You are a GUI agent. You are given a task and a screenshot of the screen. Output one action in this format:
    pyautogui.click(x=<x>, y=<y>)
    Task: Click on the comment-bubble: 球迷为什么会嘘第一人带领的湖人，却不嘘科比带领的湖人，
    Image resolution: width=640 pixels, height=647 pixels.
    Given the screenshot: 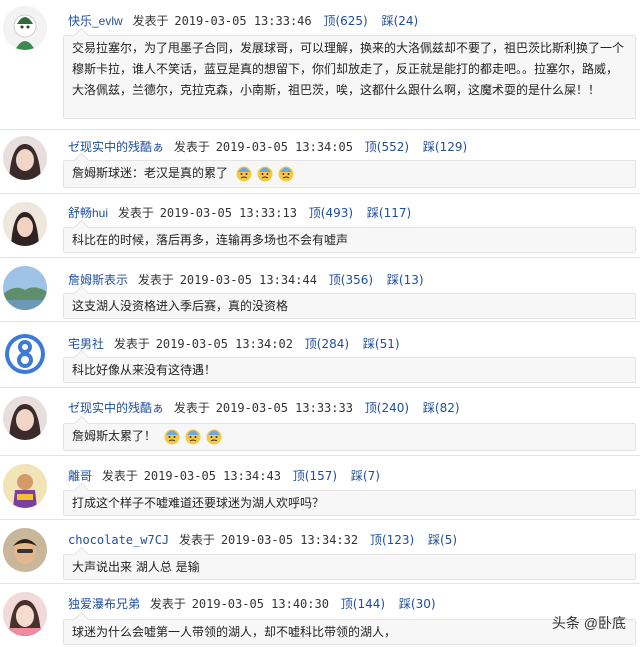 What is the action you would take?
    pyautogui.click(x=349, y=632)
    